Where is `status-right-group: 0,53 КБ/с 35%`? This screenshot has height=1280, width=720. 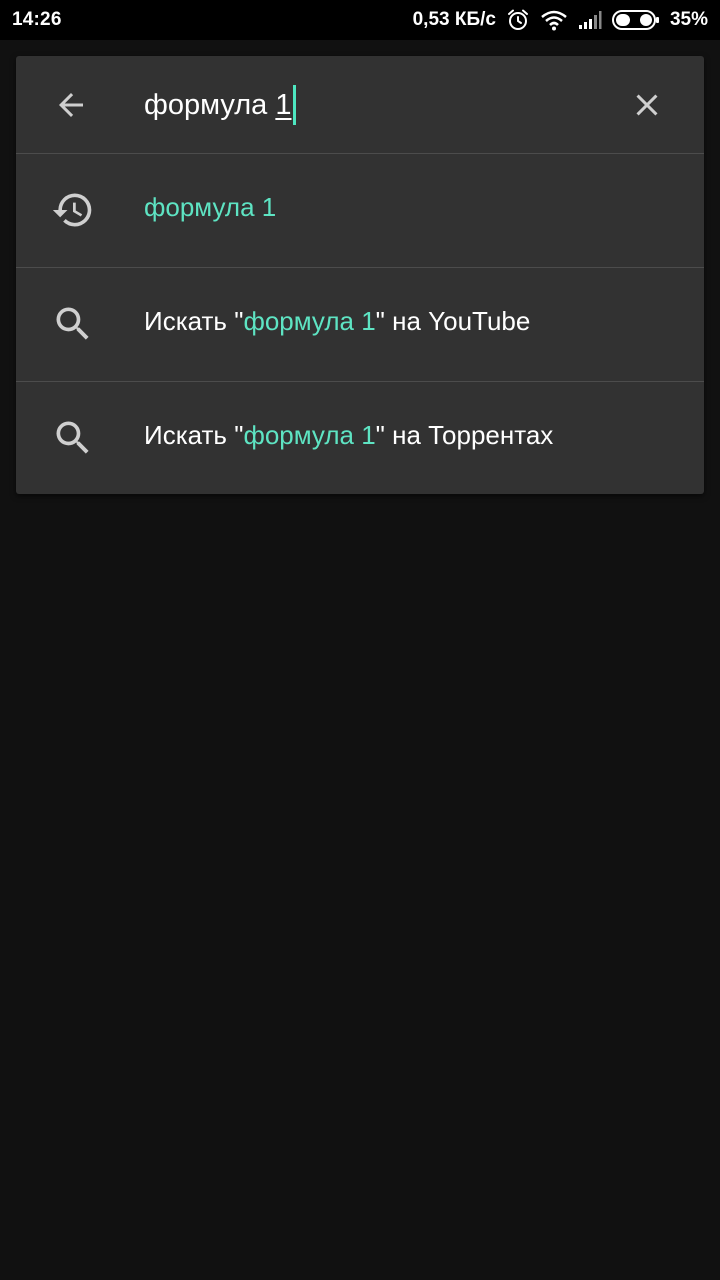
status-right-group: 0,53 КБ/с 35% is located at coordinates (560, 20).